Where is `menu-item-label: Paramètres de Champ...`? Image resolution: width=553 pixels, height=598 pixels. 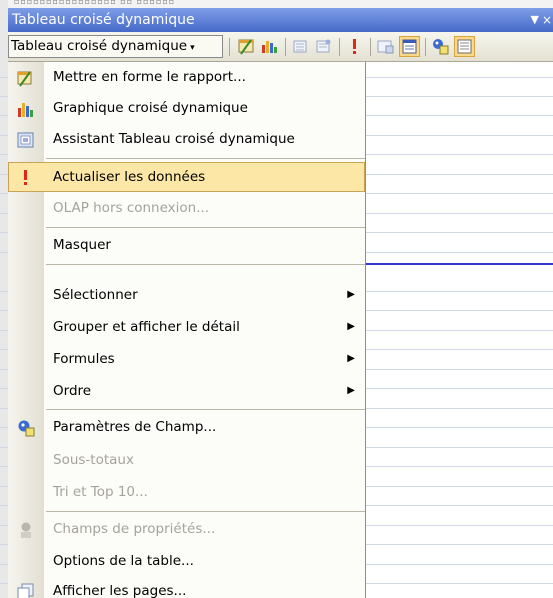 menu-item-label: Paramètres de Champ... is located at coordinates (135, 427).